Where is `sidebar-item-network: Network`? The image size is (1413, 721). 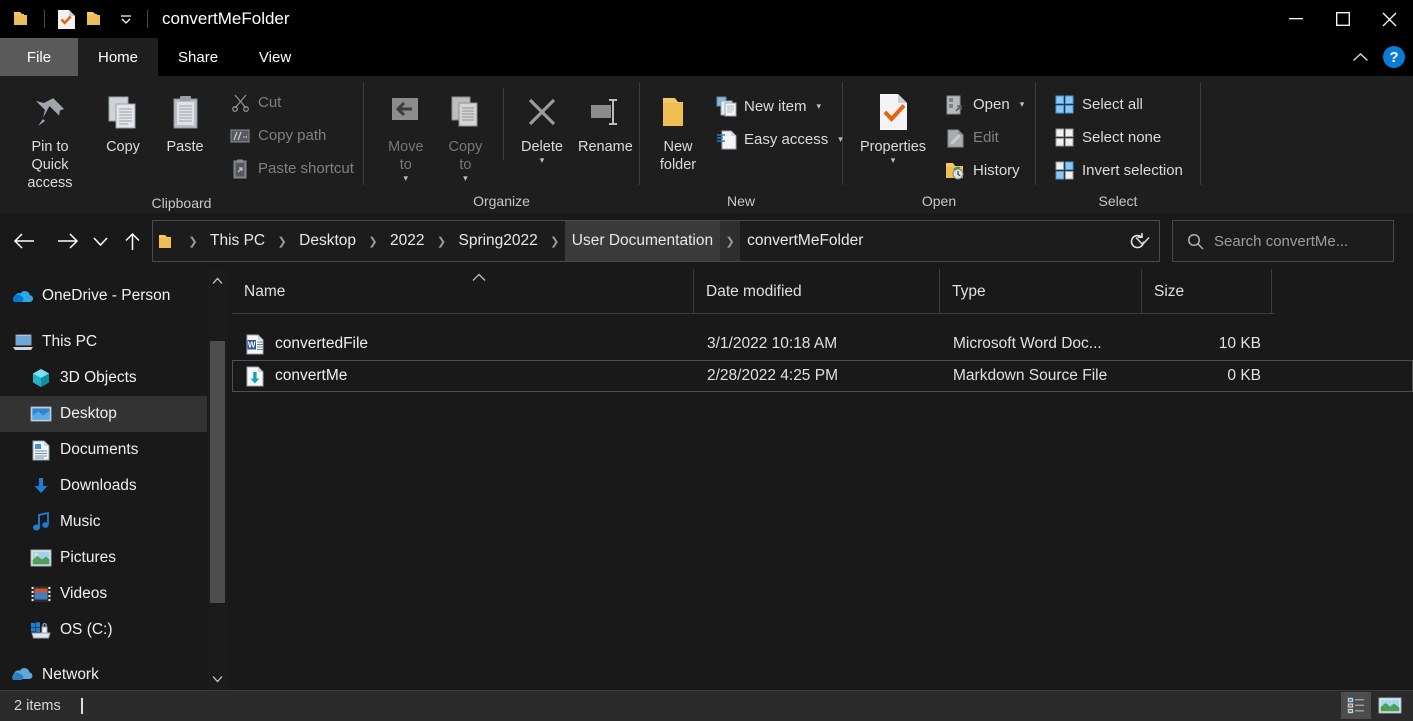
sidebar-item-network: Network is located at coordinates (103, 673).